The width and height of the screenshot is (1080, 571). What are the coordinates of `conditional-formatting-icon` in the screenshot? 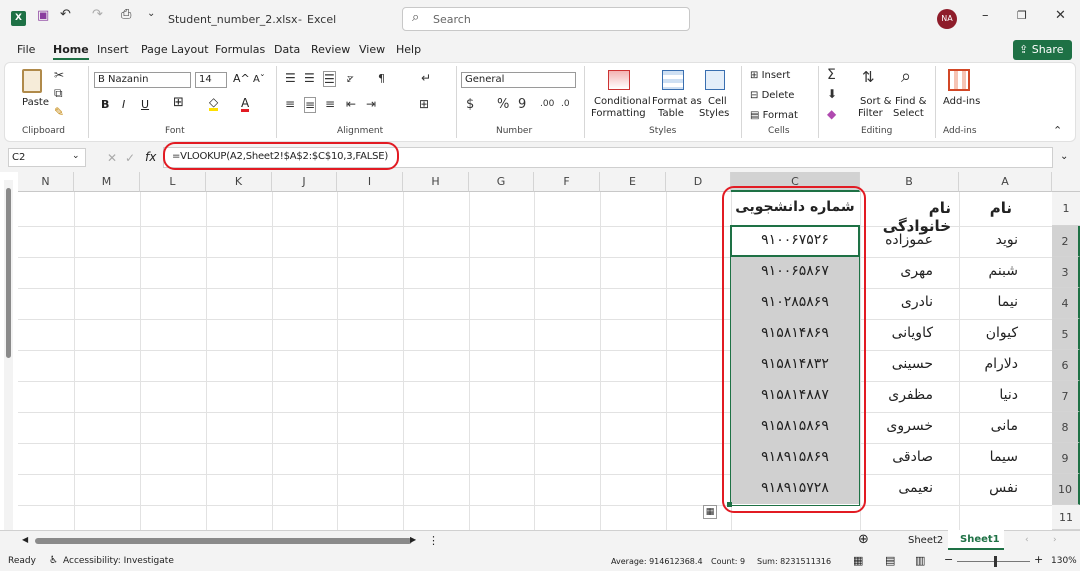 It's located at (619, 80).